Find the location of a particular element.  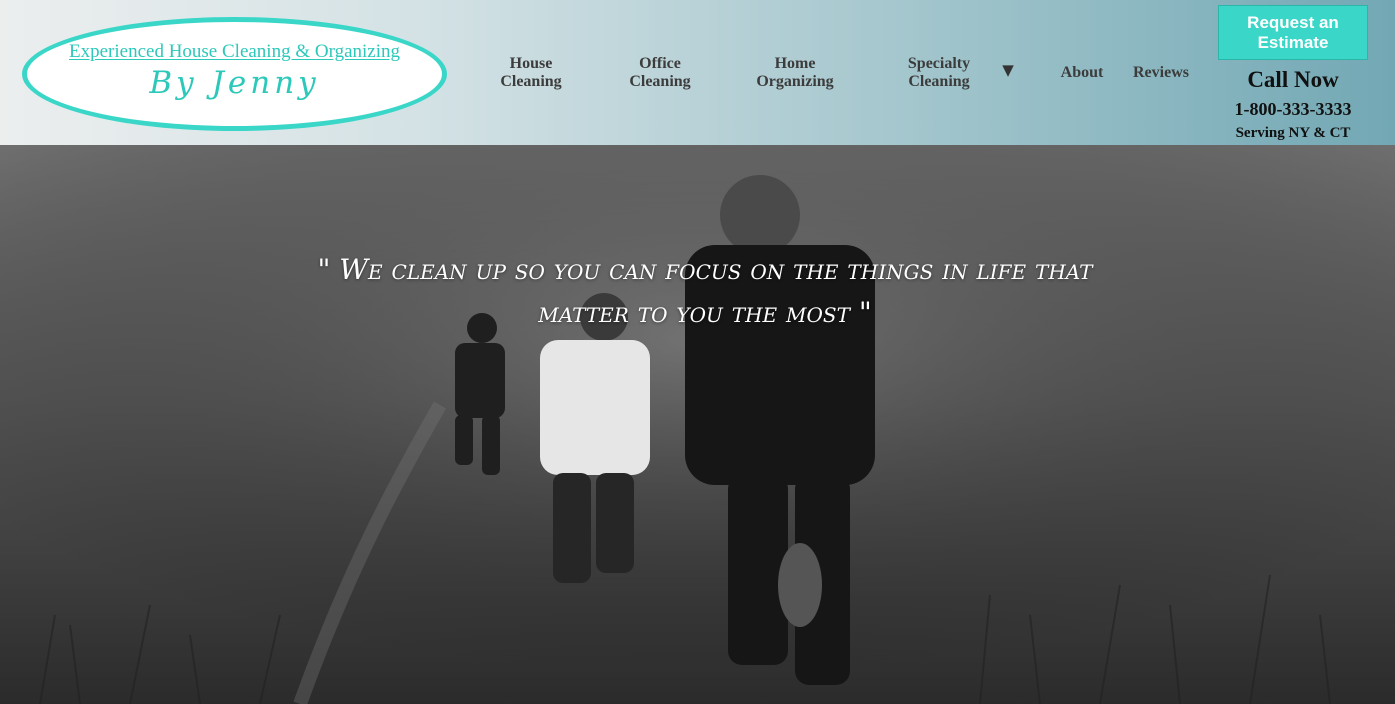

nav-home-organizing-line2: Organizing is located at coordinates (795, 81).